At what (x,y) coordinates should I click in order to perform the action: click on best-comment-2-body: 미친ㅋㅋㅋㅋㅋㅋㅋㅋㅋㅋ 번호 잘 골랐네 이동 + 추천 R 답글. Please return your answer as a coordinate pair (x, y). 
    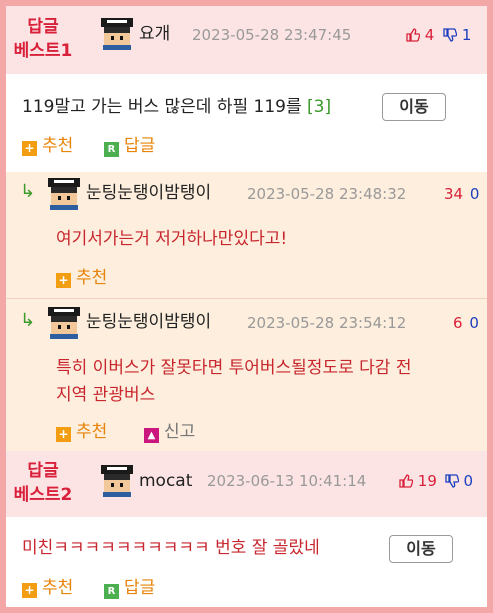
    Looking at the image, I should click on (246, 562).